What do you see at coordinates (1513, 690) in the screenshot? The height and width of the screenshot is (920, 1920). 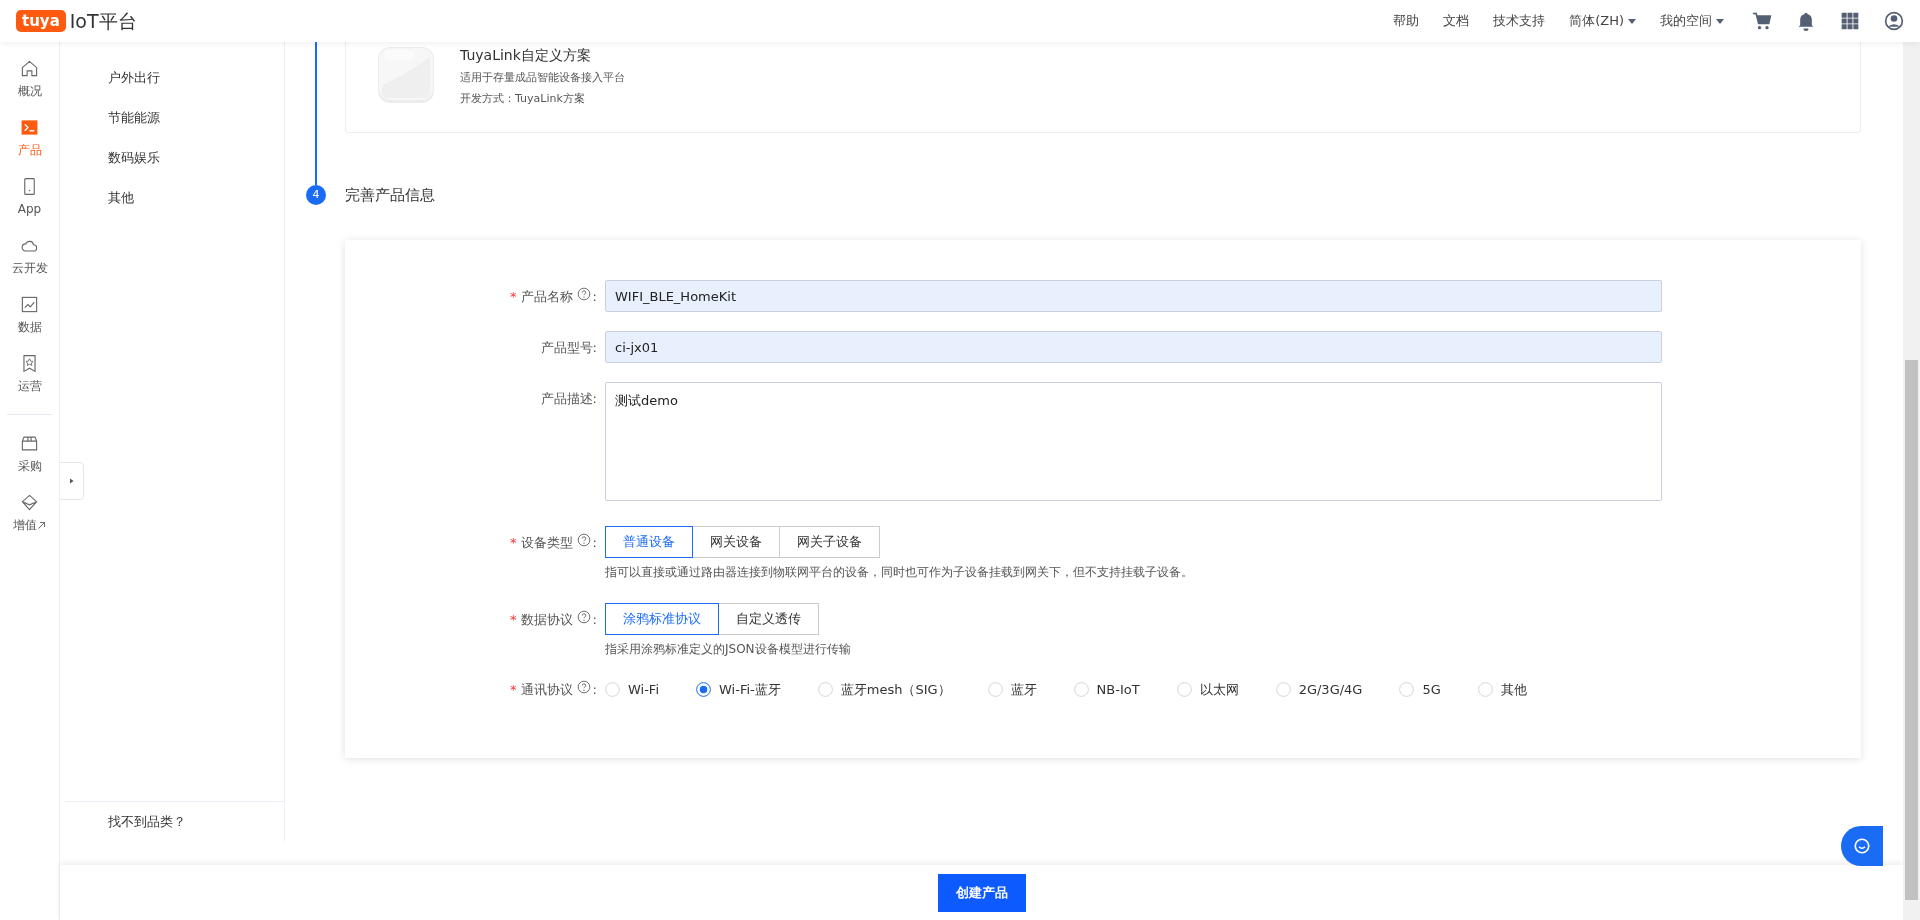 I see `radio-label: 其他` at bounding box center [1513, 690].